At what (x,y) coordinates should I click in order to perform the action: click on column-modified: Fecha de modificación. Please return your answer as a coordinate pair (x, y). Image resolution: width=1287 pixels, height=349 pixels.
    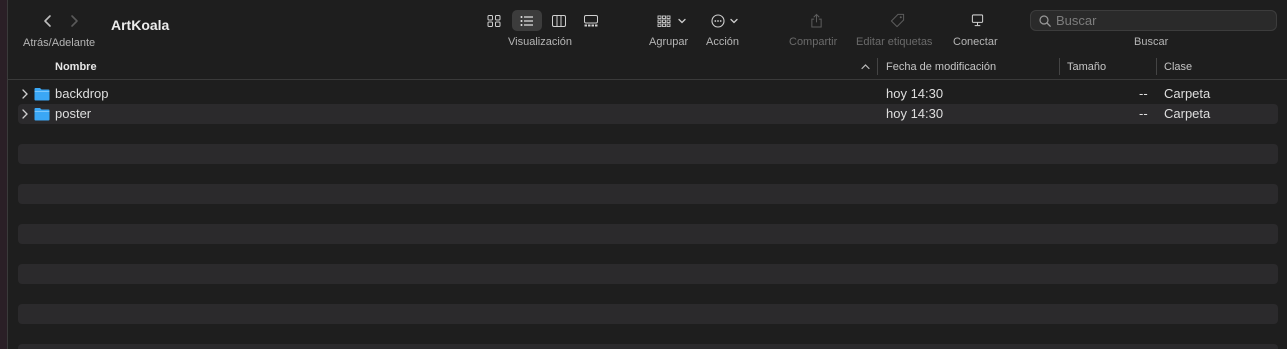
    Looking at the image, I should click on (941, 67).